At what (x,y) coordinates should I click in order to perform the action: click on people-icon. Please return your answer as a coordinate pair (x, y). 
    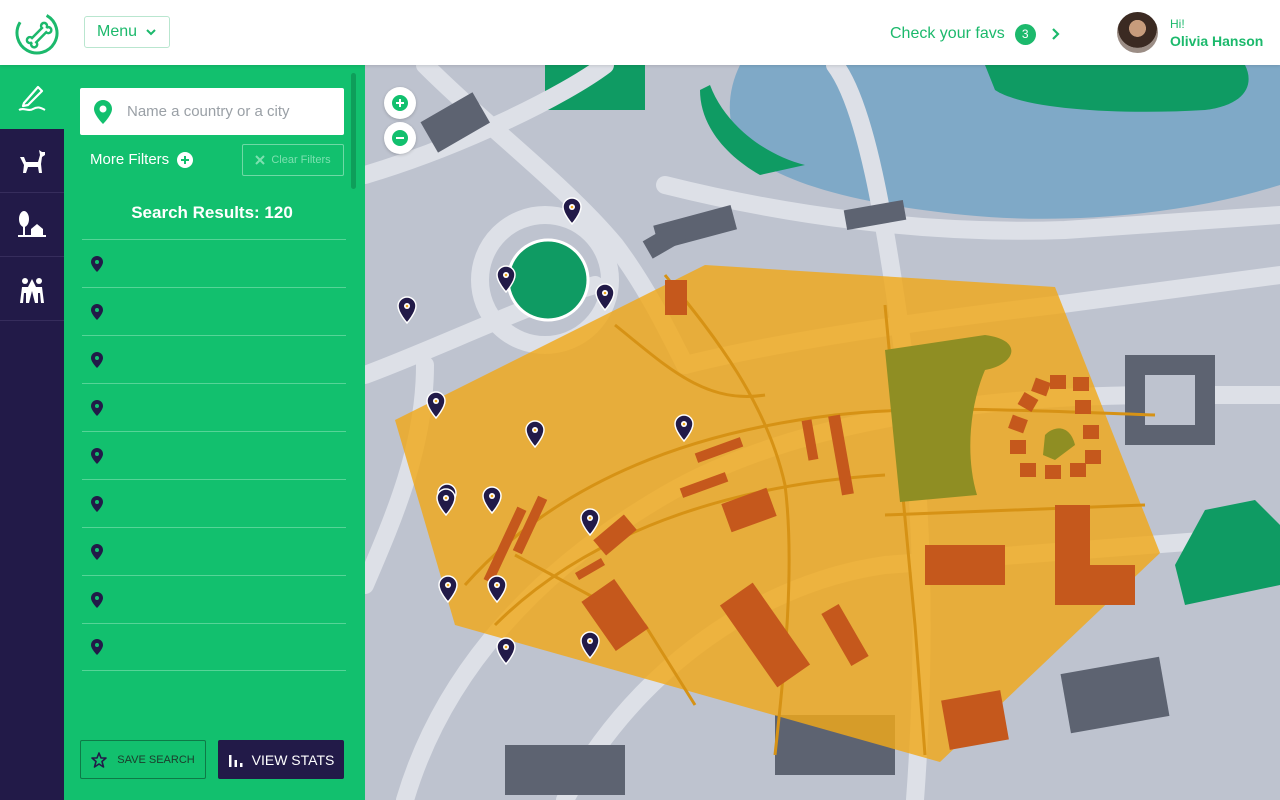
    Looking at the image, I should click on (32, 290).